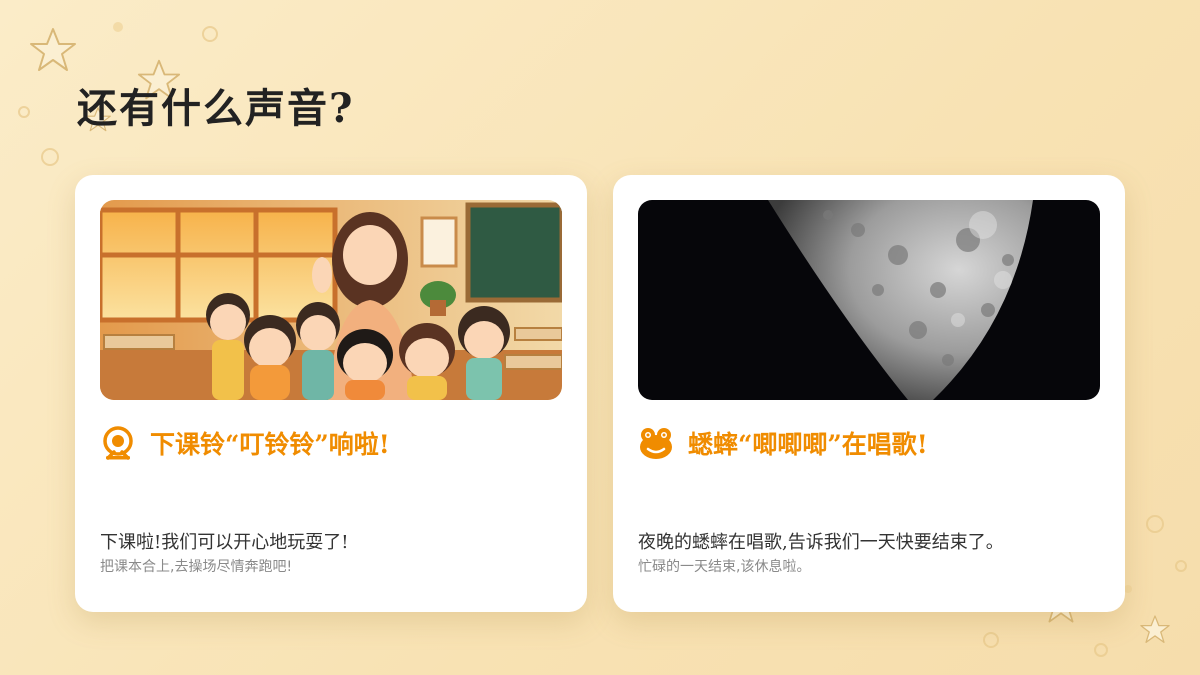 The image size is (1200, 675). I want to click on card-heading: 蟋蟀“唧唧唧”在唱歌!, so click(783, 443).